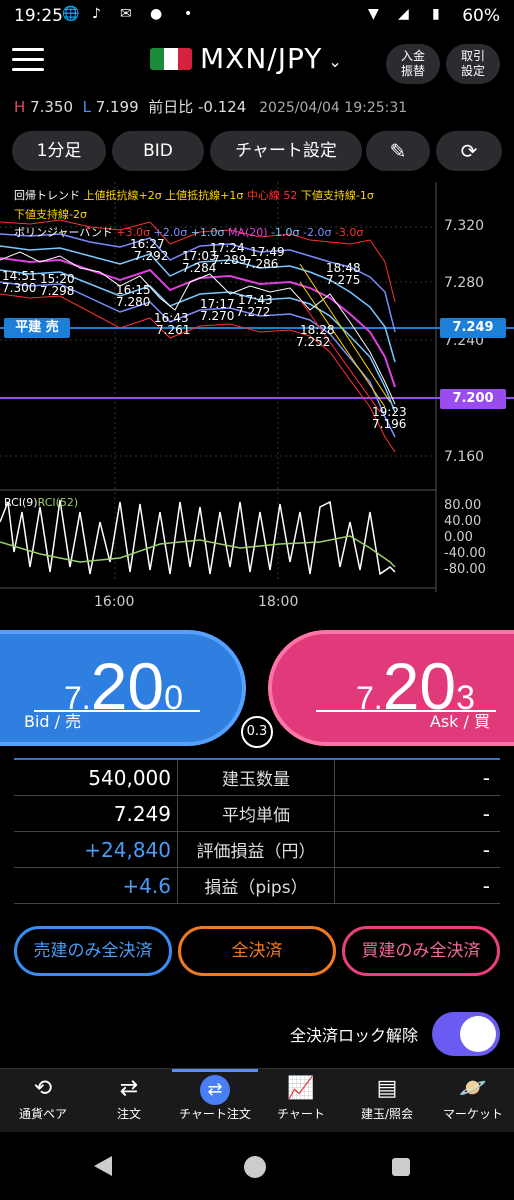 The image size is (514, 1200). I want to click on rci52-label: RCI(52), so click(58, 502).